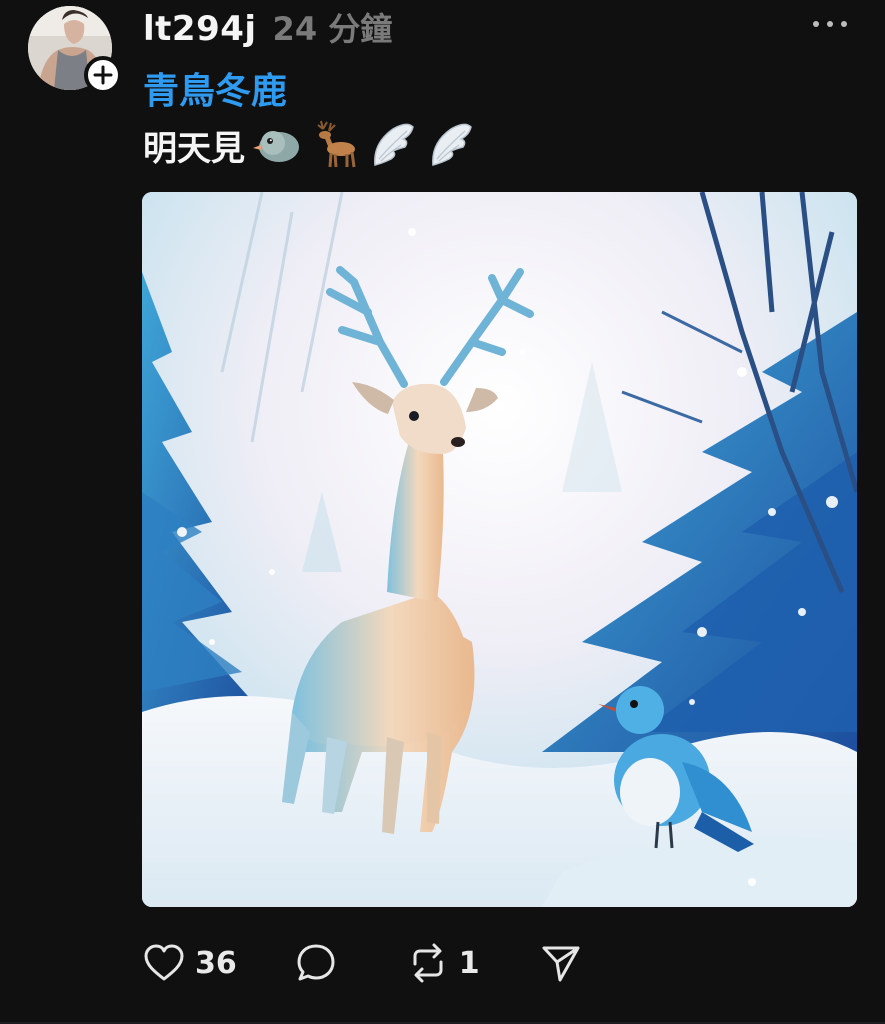  Describe the element at coordinates (310, 145) in the screenshot. I see `post-caption: 明天見` at that location.